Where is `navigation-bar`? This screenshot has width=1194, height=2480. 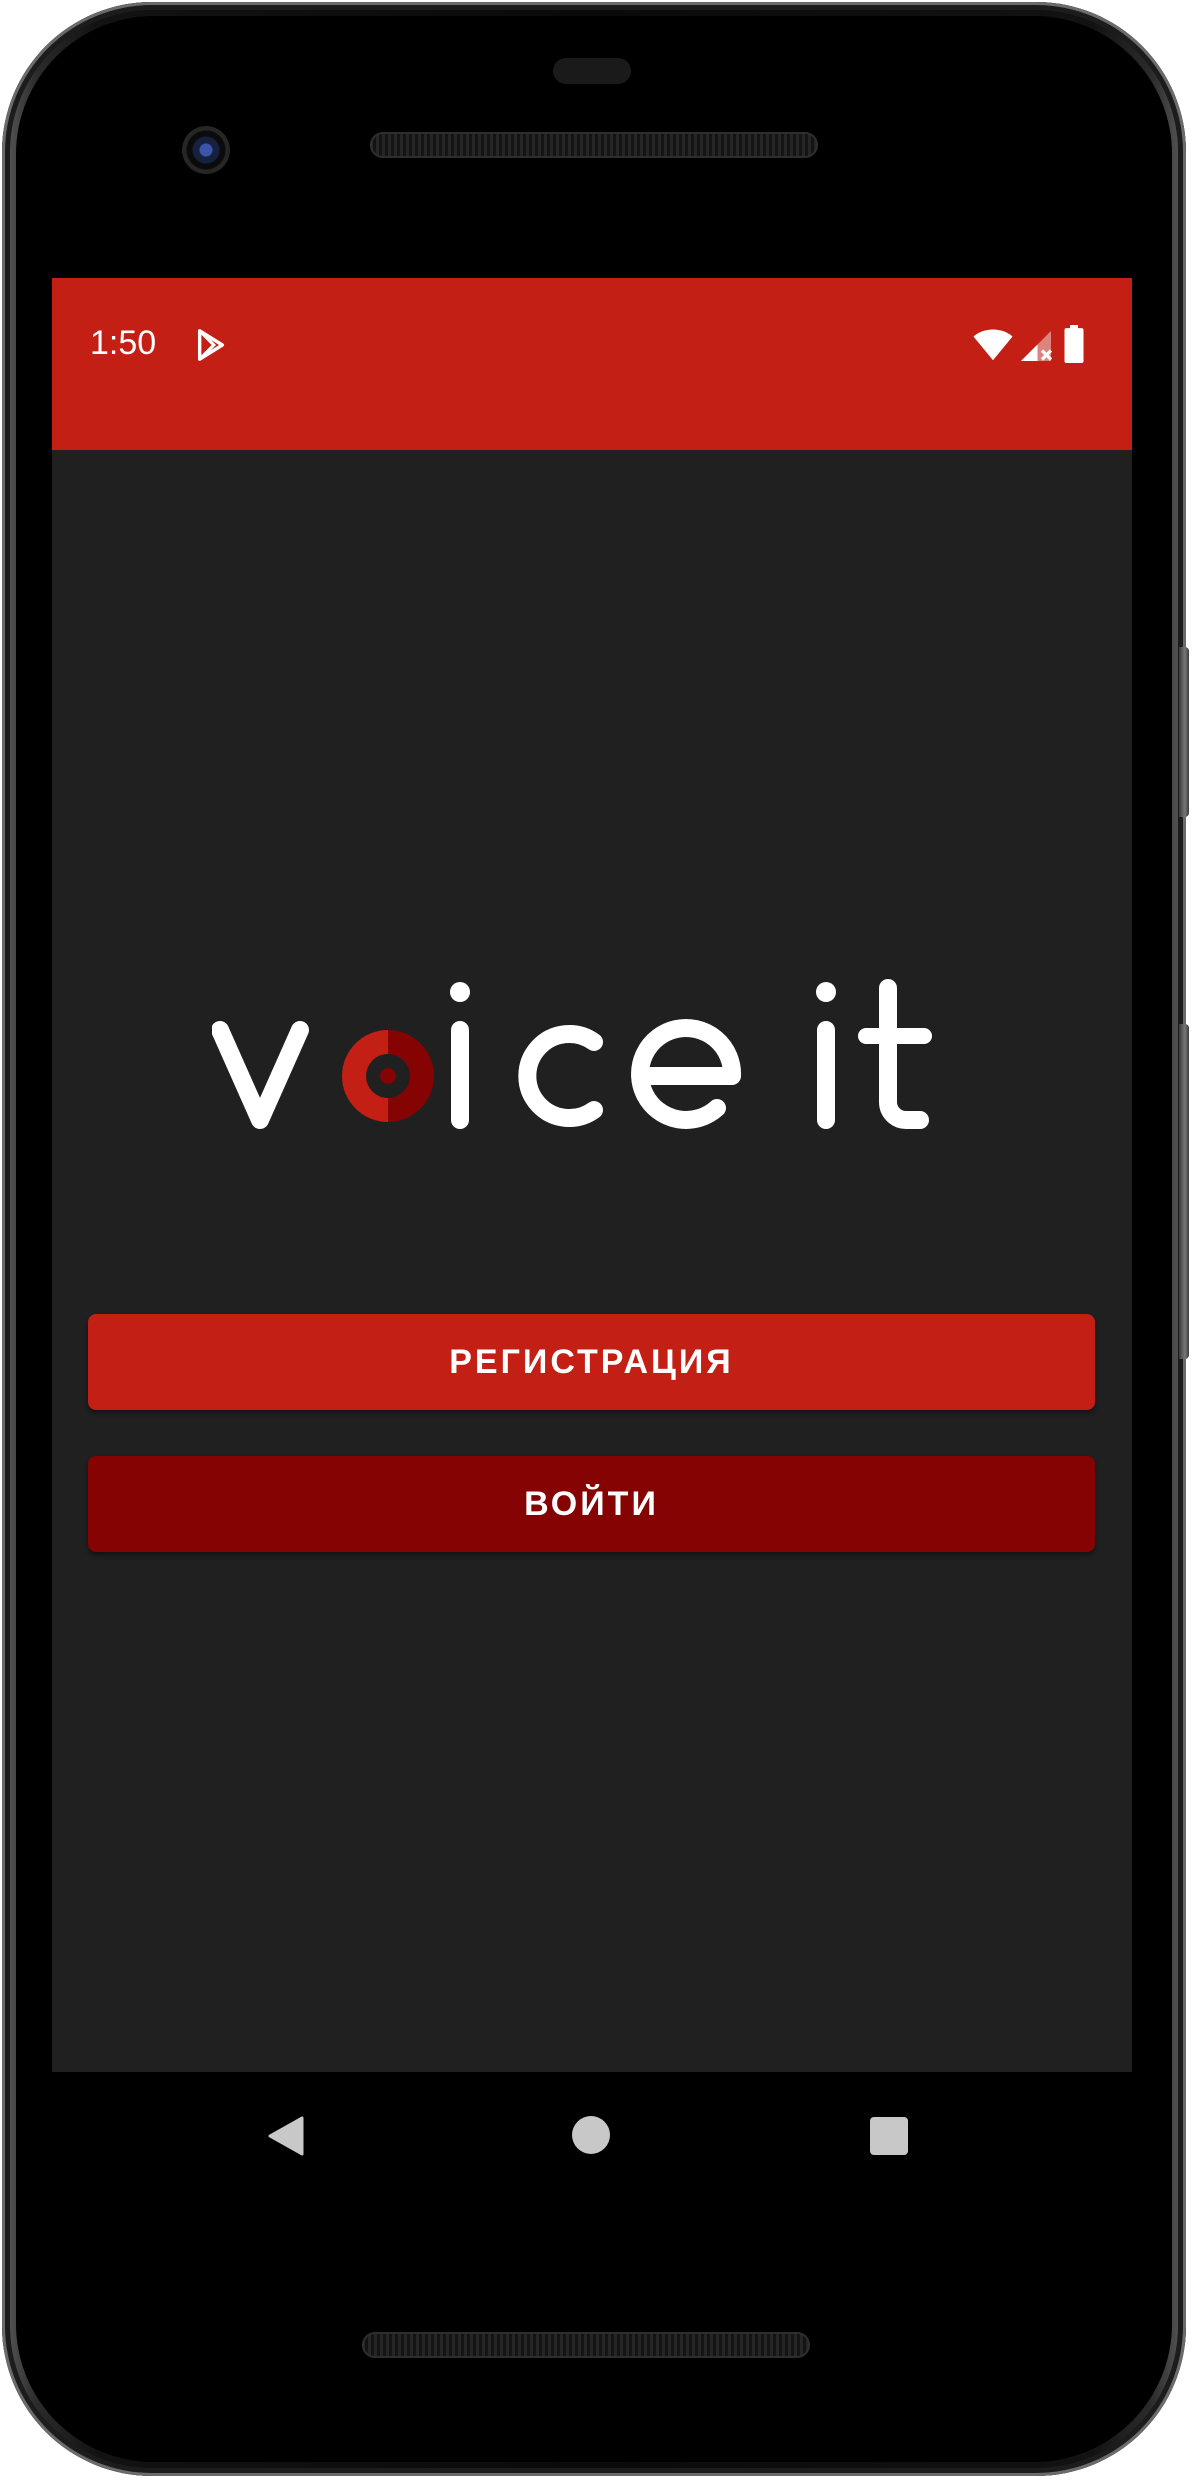 navigation-bar is located at coordinates (592, 2135).